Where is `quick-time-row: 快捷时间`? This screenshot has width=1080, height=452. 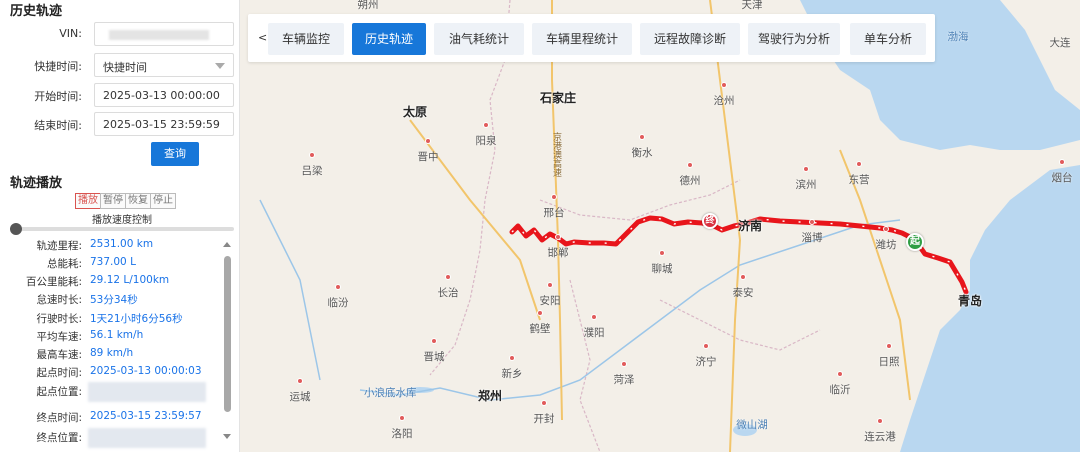 quick-time-row: 快捷时间 is located at coordinates (119, 65).